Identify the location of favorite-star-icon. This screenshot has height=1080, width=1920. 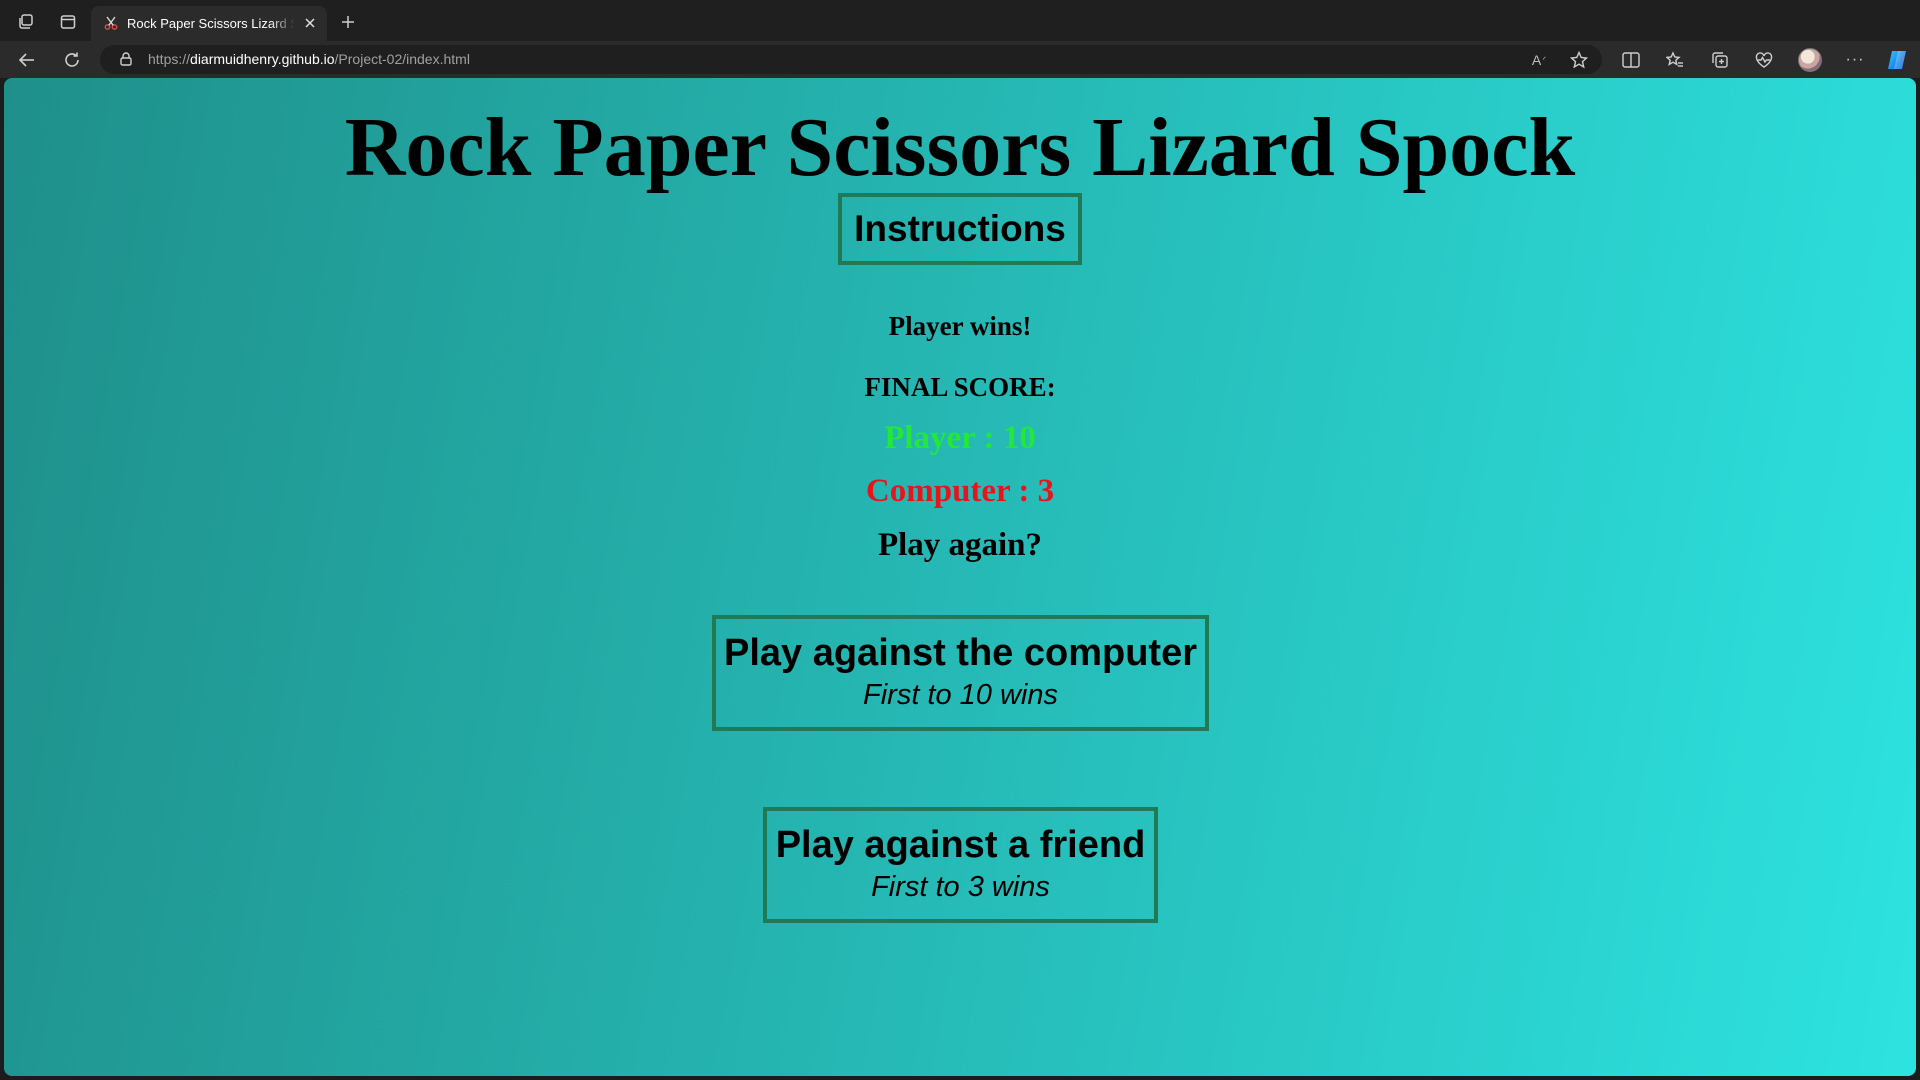
(1579, 60).